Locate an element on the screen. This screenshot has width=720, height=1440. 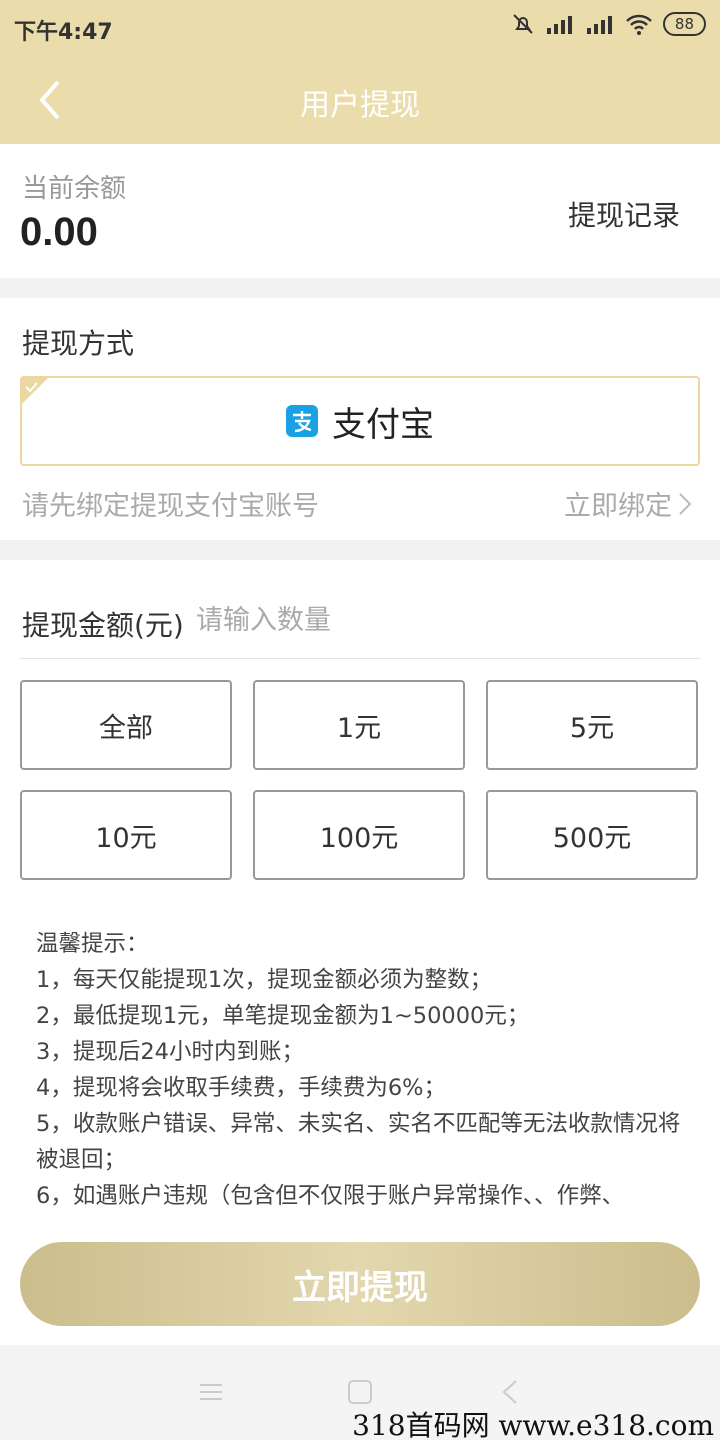
home-square-icon is located at coordinates (360, 1392).